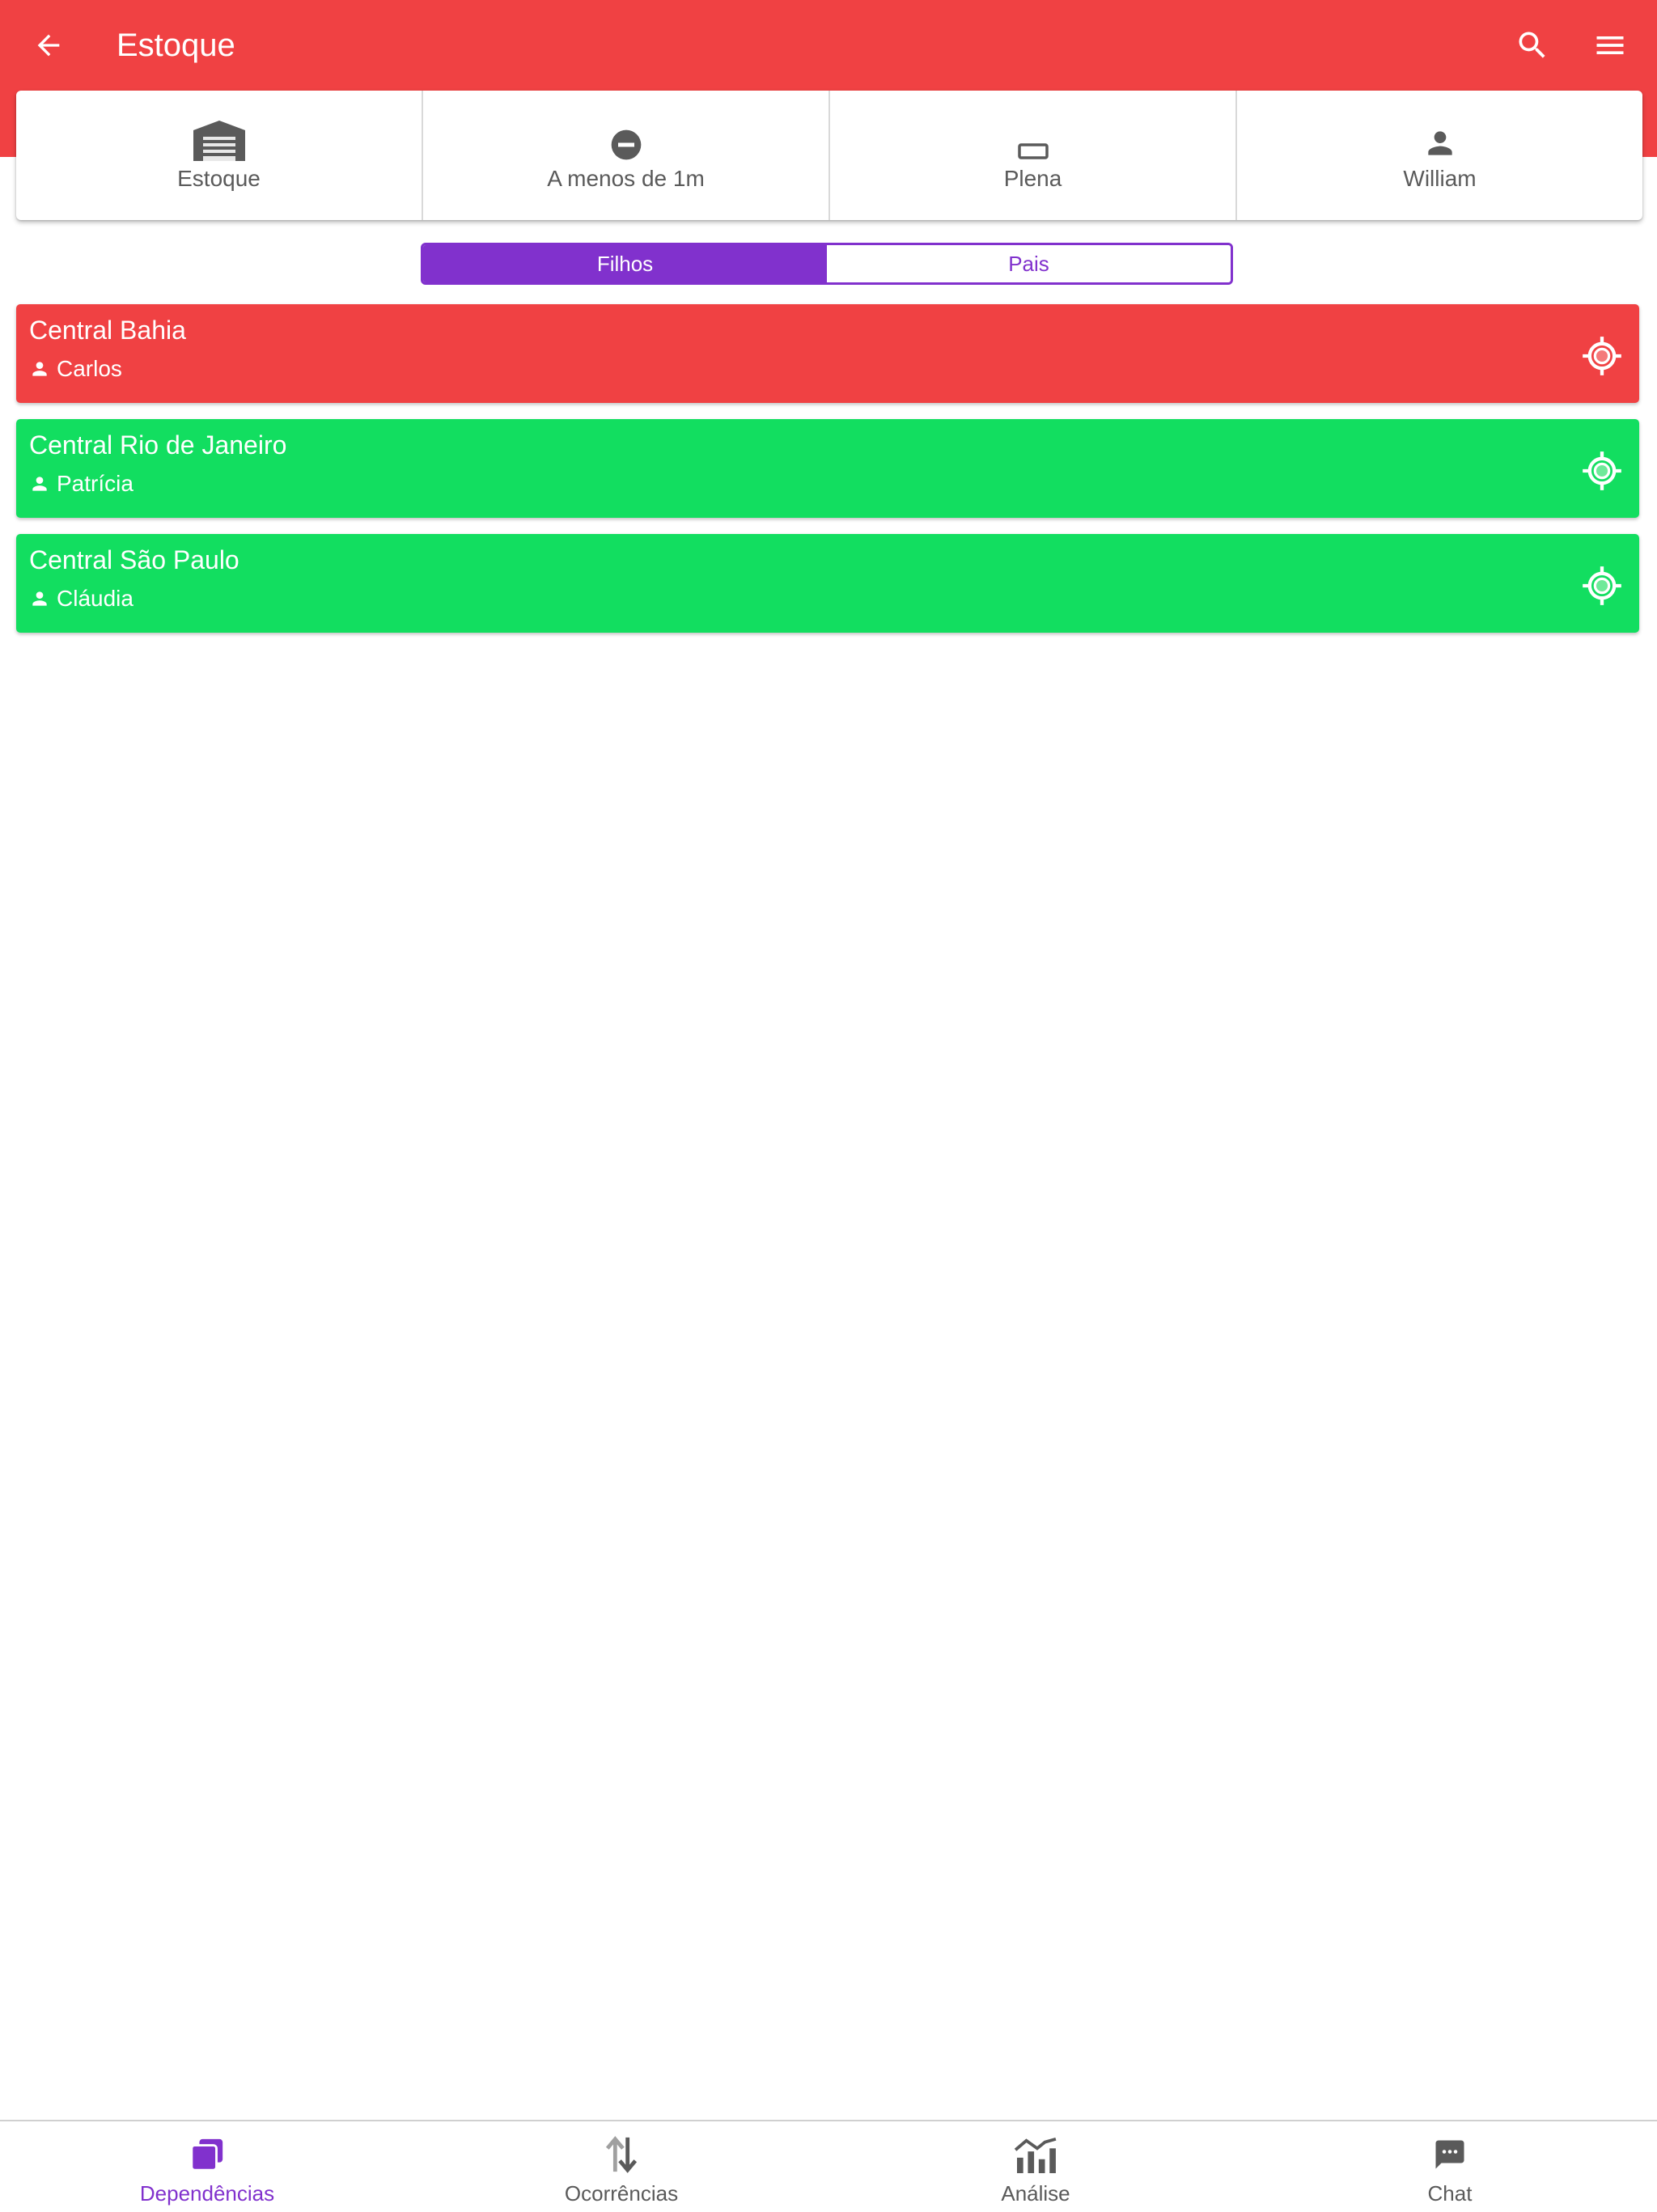  I want to click on bottom-navigation: Dependências Ocorrências Análise Chat, so click(828, 2166).